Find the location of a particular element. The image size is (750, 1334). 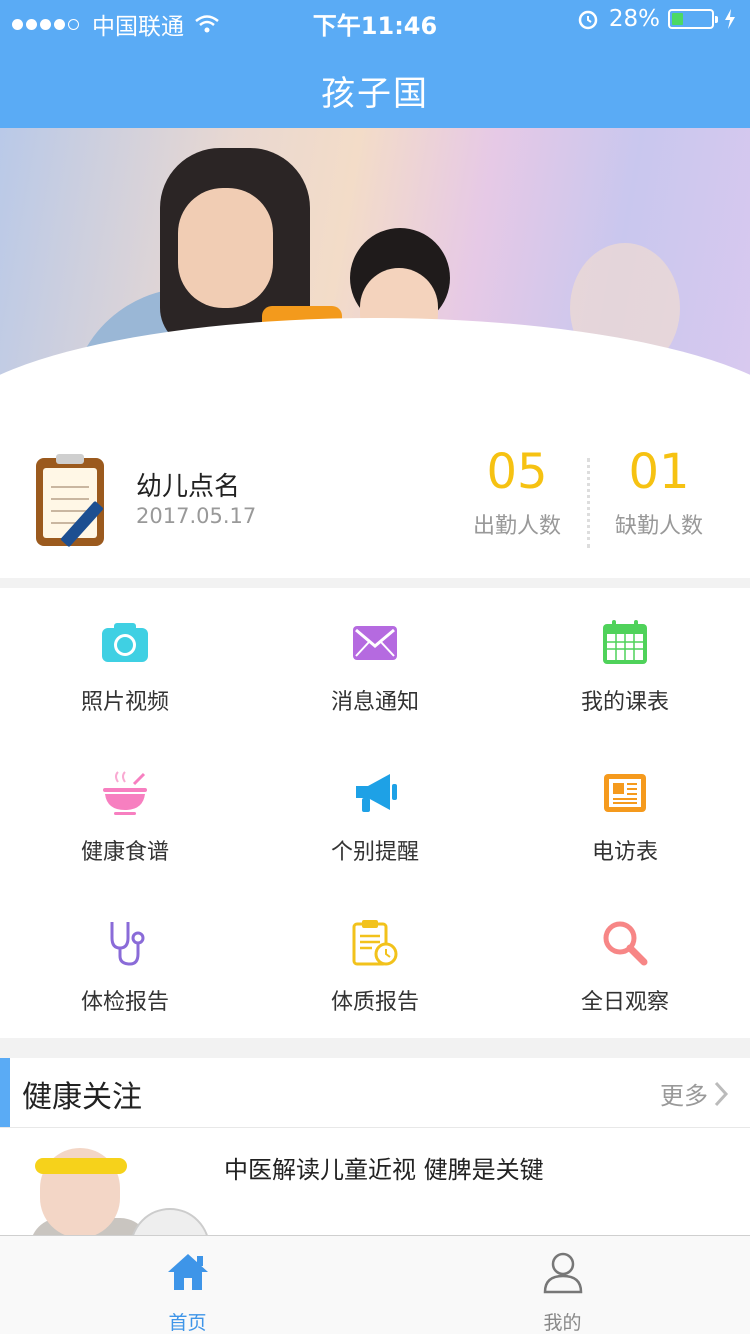

absent-count: 01 is located at coordinates (659, 472).